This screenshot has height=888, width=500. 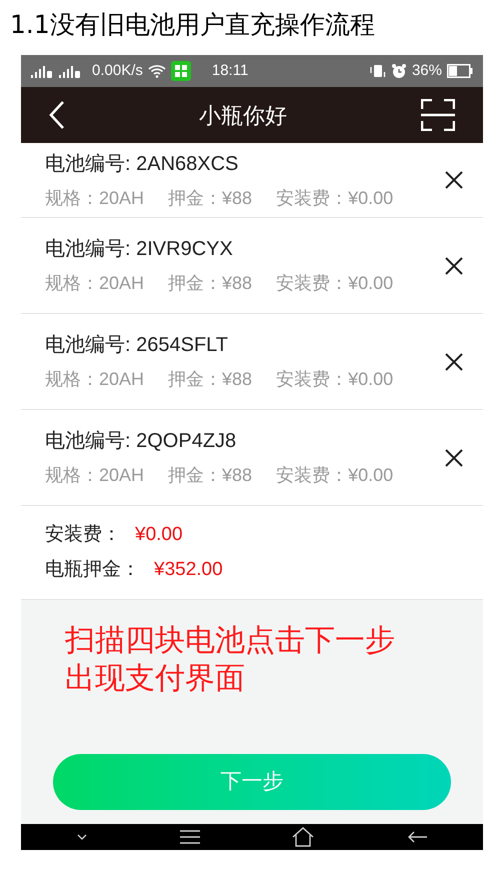 I want to click on vibrate-icon, so click(x=378, y=71).